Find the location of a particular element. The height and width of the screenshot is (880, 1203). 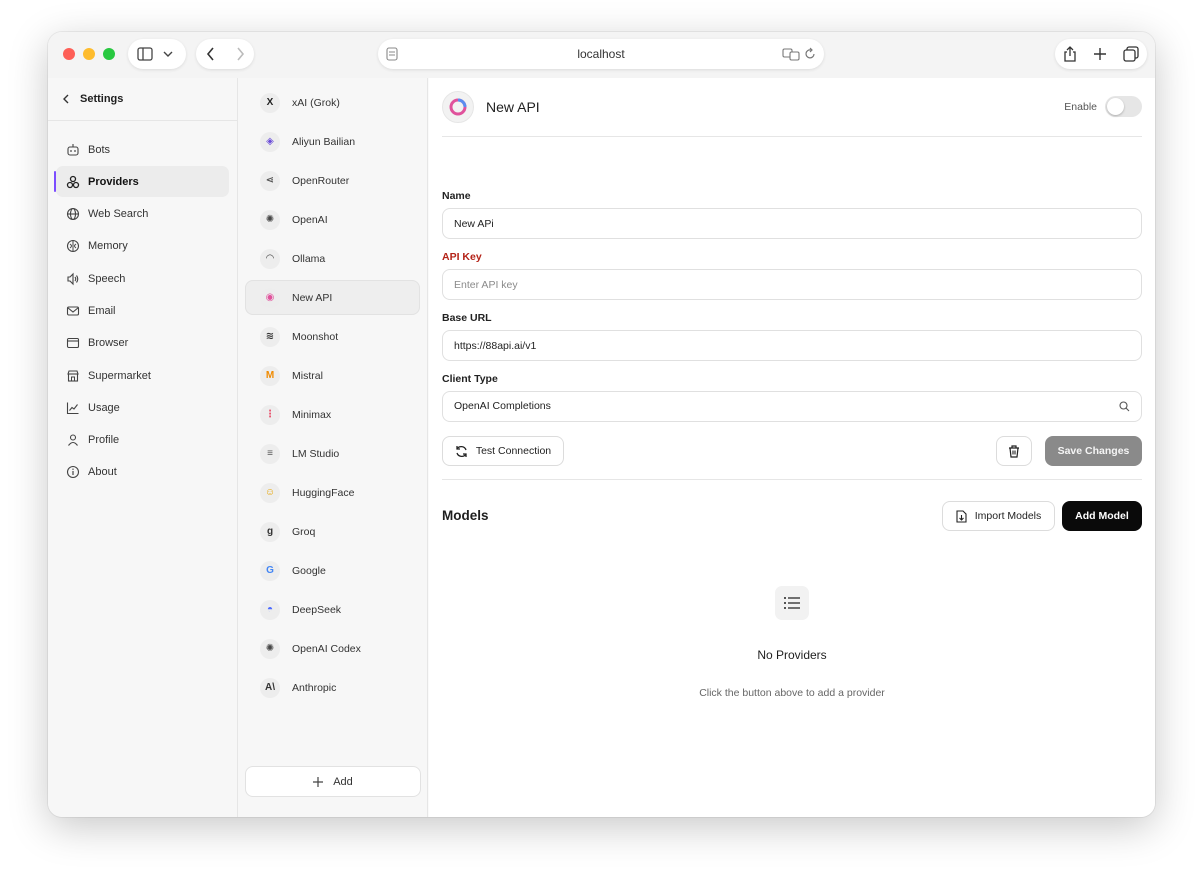

provider-item-ollama: ◠ Ollama is located at coordinates (332, 258).